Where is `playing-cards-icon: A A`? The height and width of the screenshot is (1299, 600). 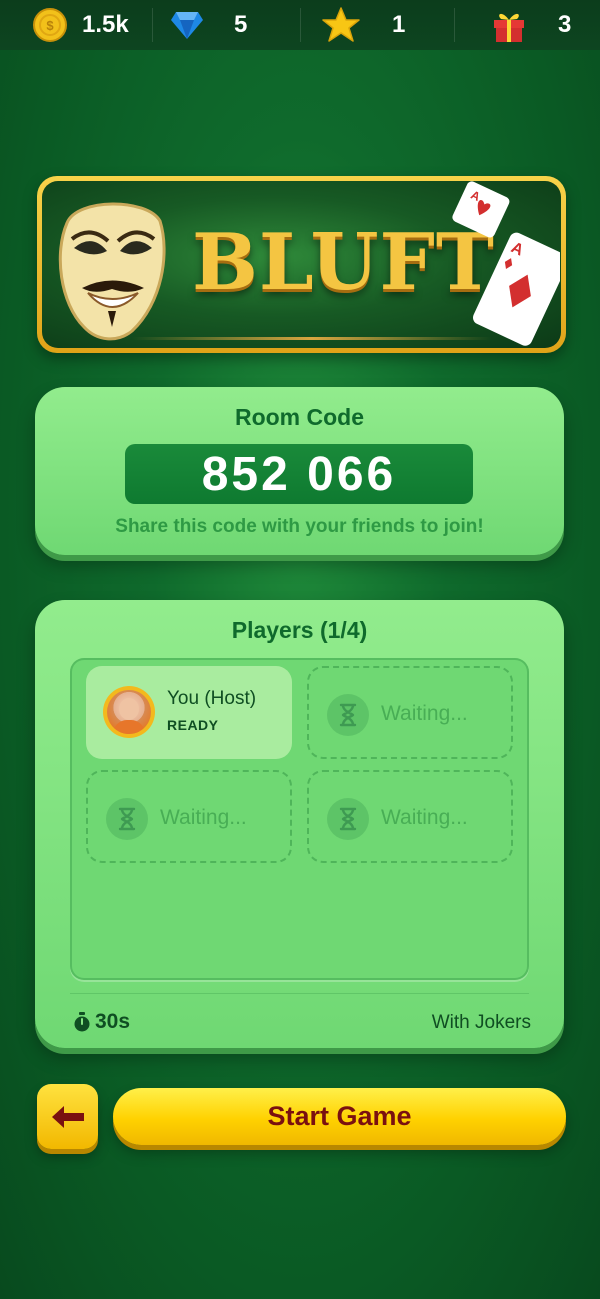 playing-cards-icon: A A is located at coordinates (506, 263).